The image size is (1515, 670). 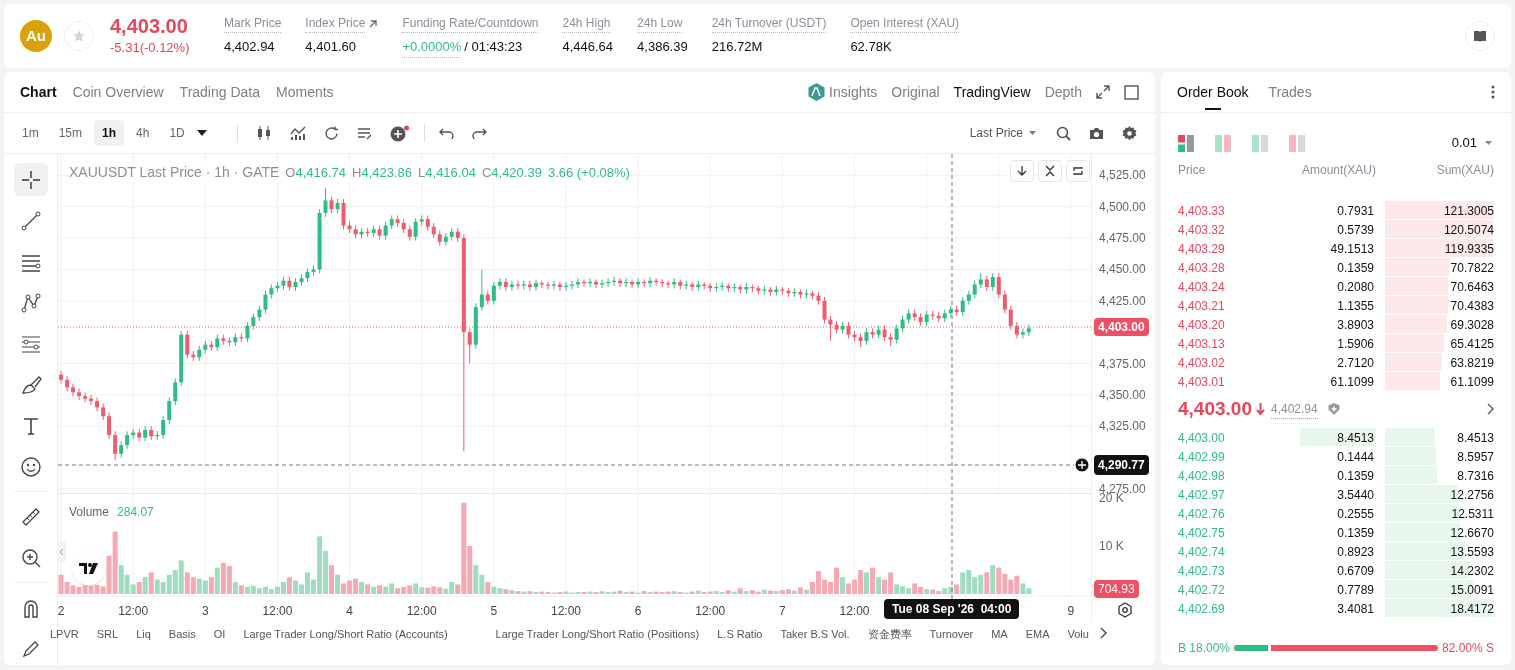 I want to click on loop-button, so click(x=1078, y=171).